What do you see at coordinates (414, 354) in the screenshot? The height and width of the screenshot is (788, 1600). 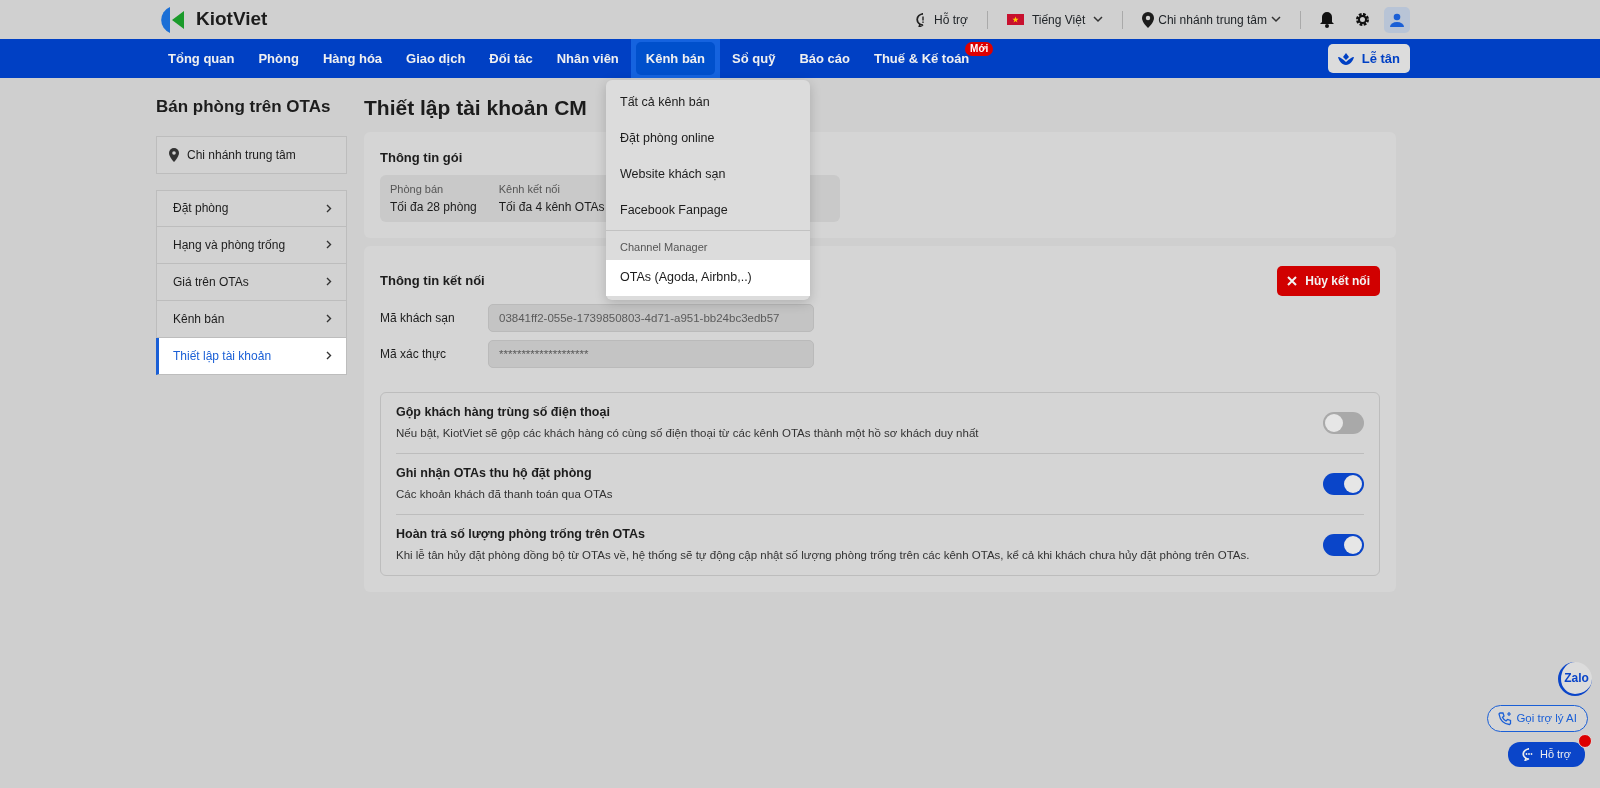 I see `field-label: Mã xác thực` at bounding box center [414, 354].